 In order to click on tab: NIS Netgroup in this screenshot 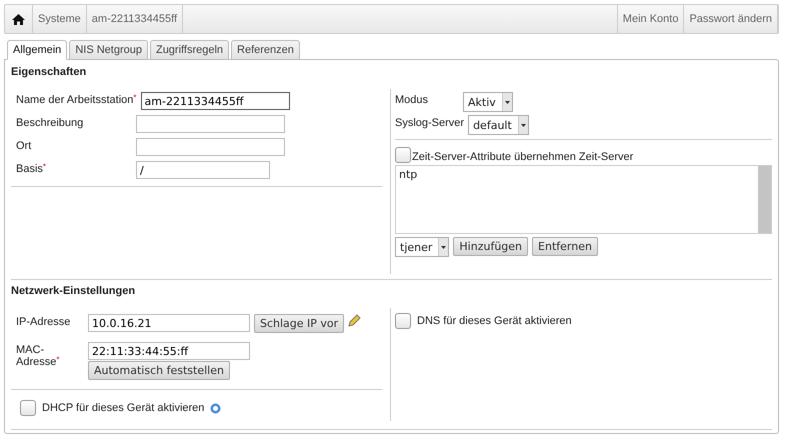, I will do `click(108, 50)`.